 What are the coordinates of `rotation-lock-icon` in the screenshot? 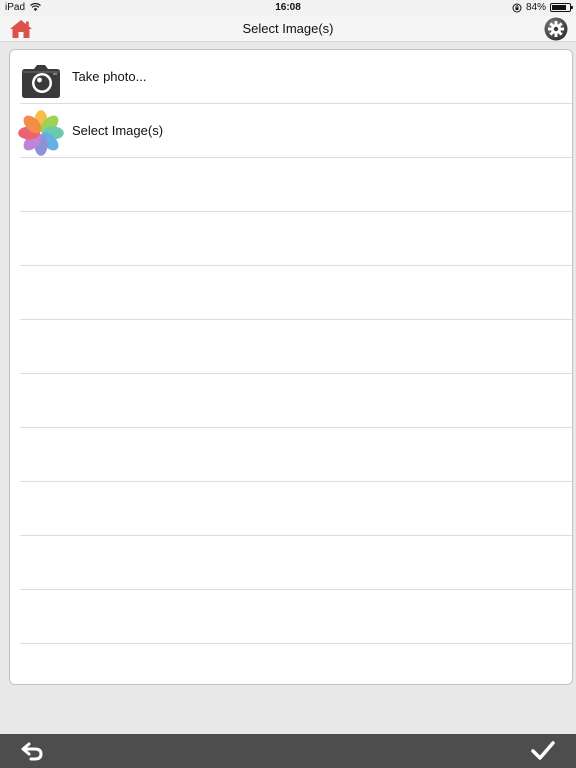 It's located at (517, 7).